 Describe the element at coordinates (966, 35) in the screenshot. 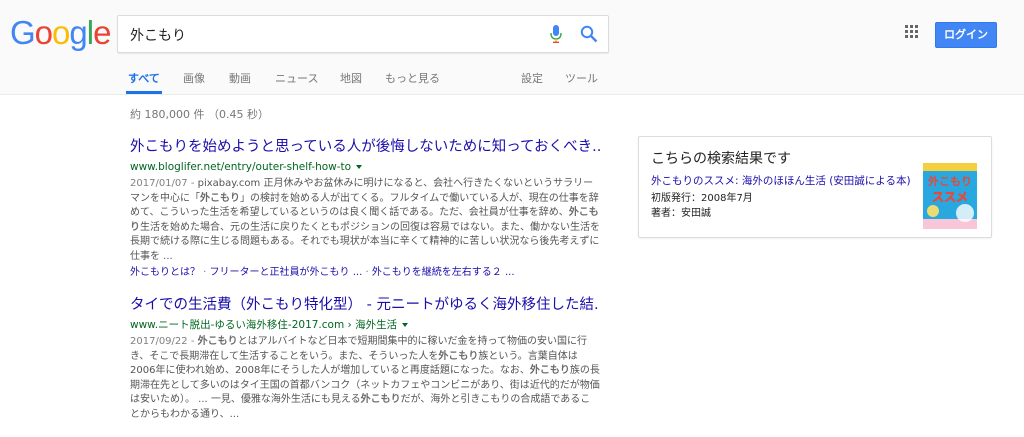

I see `login-button: ログイン` at that location.